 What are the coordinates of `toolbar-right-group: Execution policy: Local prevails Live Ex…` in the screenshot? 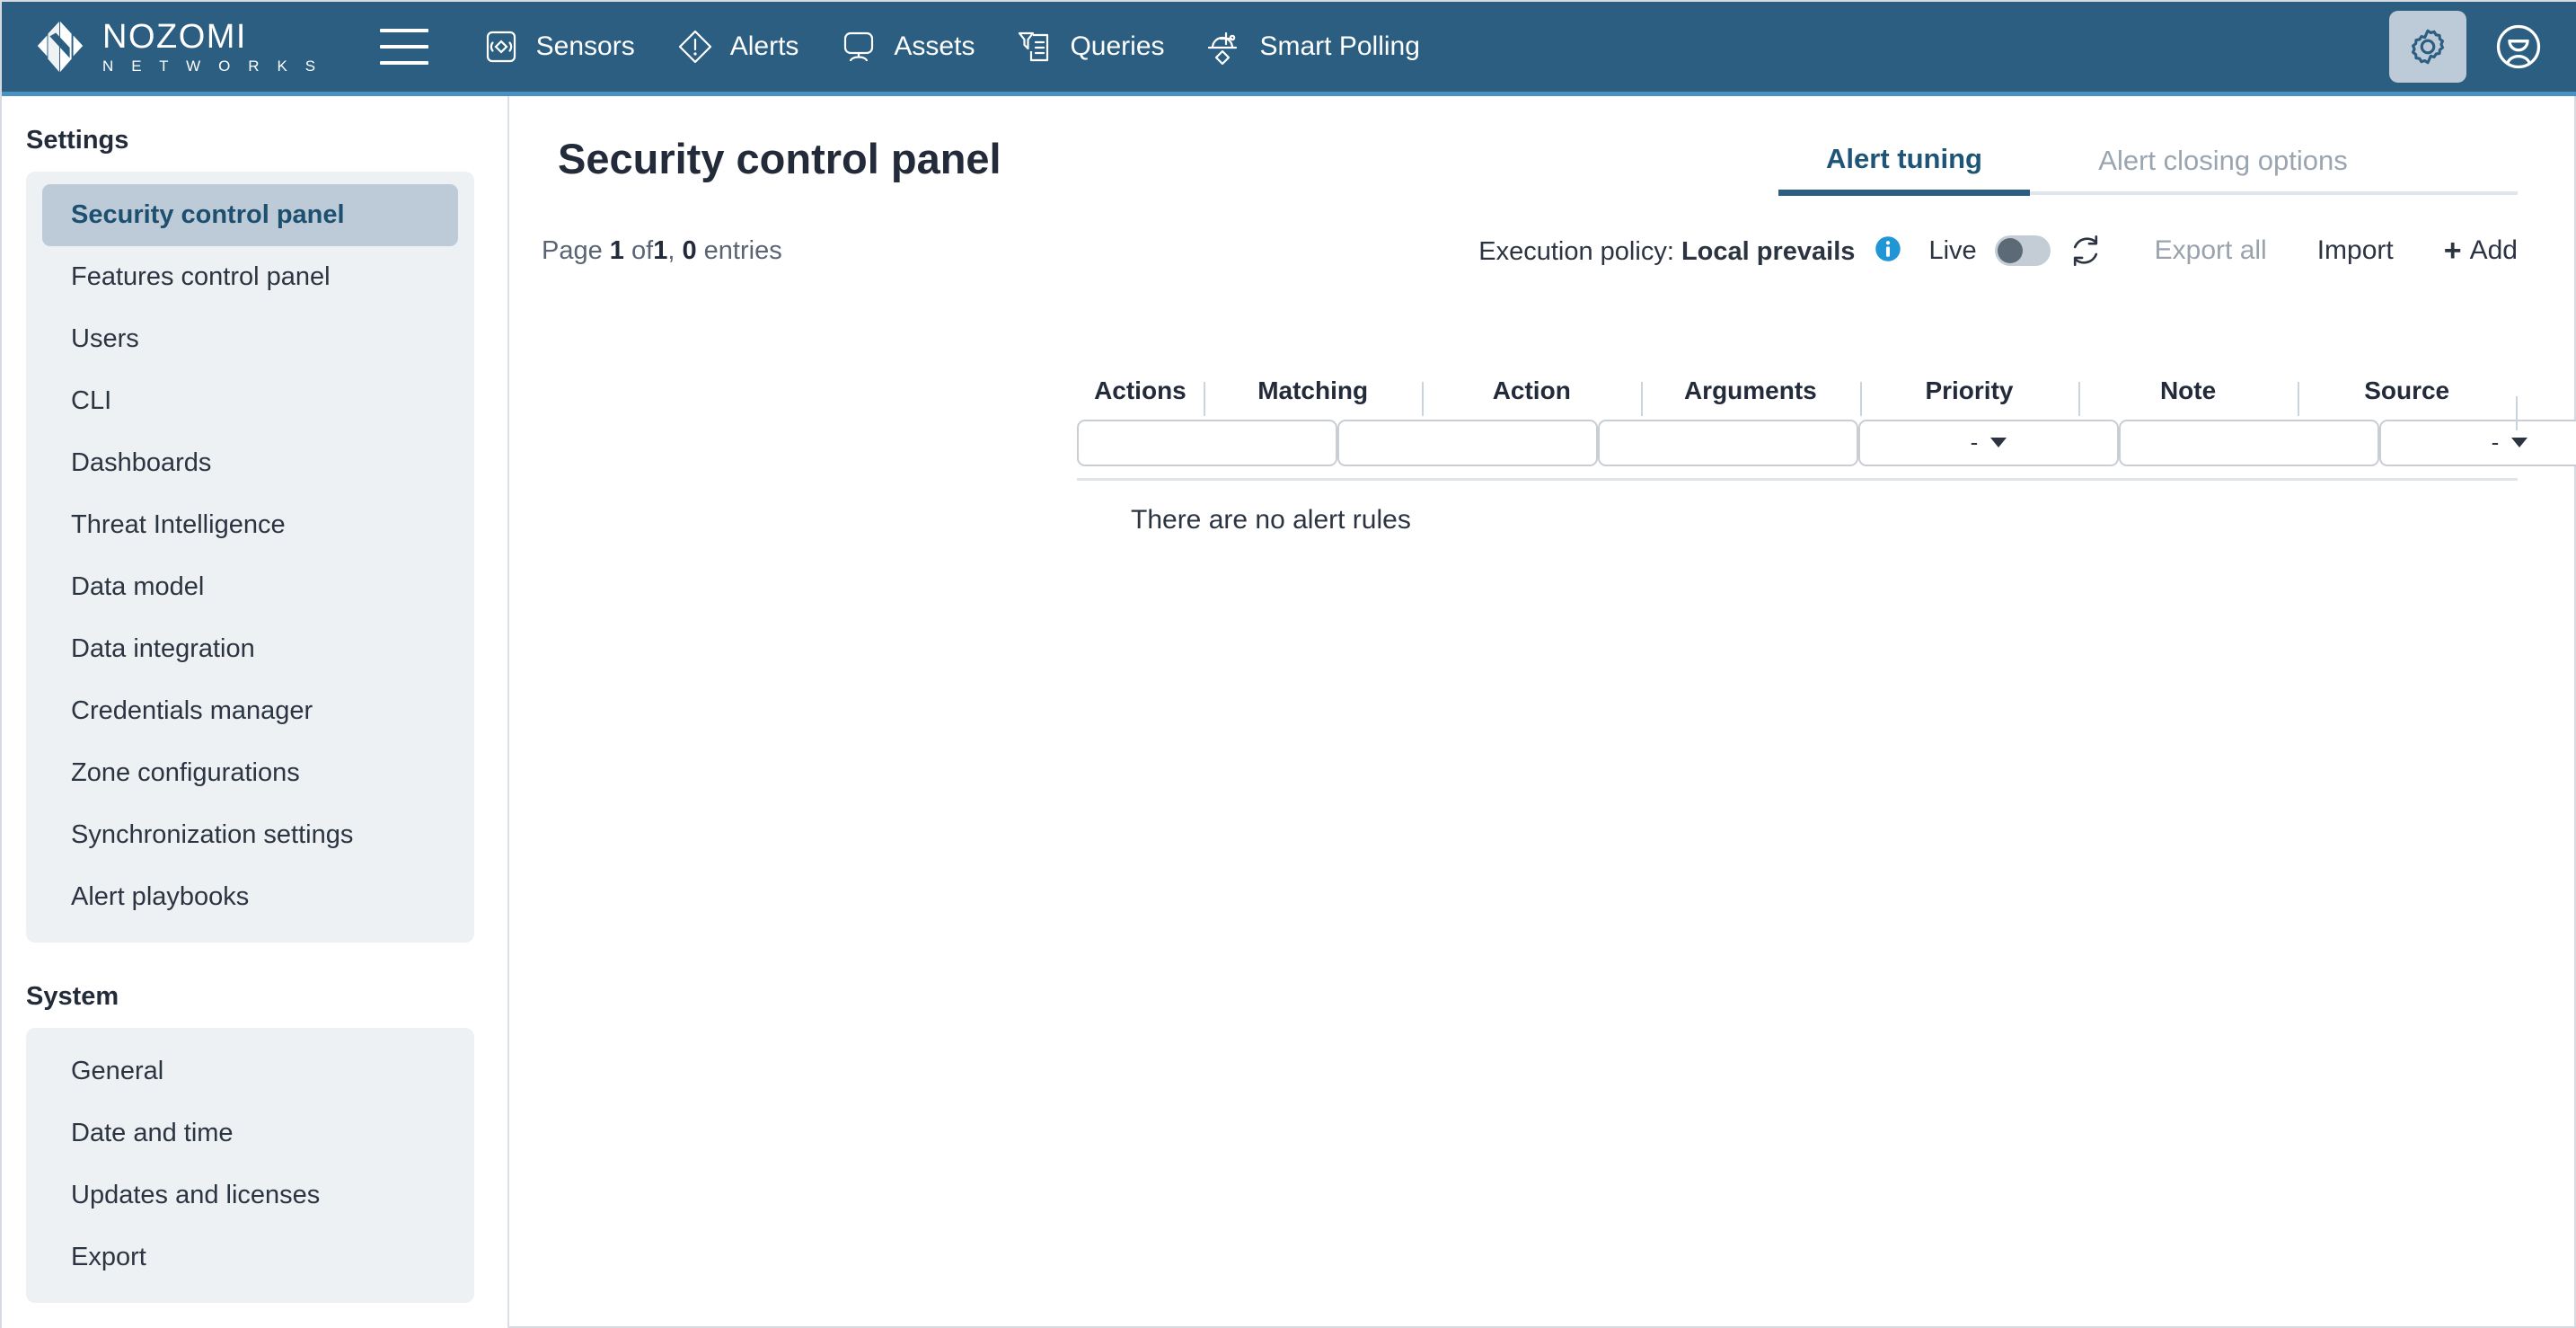 It's located at (1998, 251).